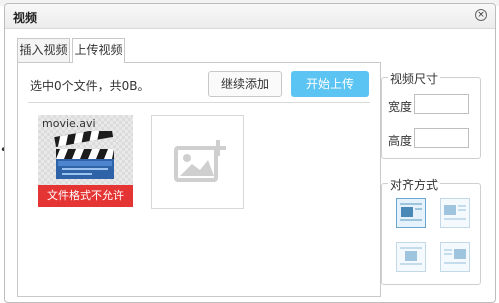 The width and height of the screenshot is (499, 303). I want to click on upload-status-text: 选中0个文件，共0B。, so click(90, 86).